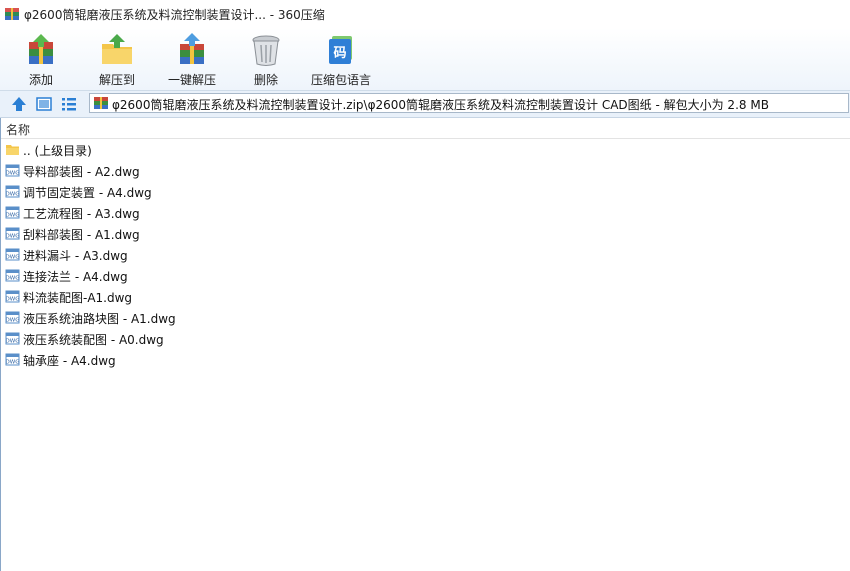  I want to click on trash-icon, so click(266, 50).